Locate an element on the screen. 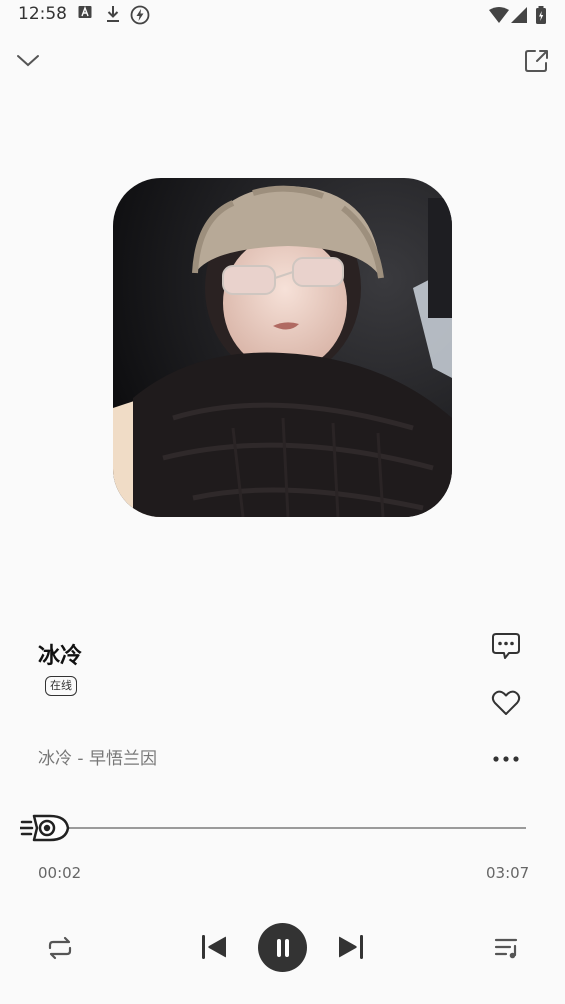 This screenshot has height=1004, width=565. status-bar: 12:58 is located at coordinates (282, 16).